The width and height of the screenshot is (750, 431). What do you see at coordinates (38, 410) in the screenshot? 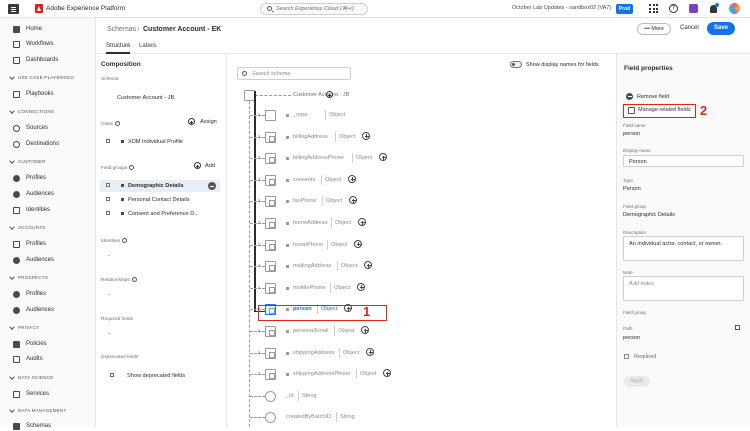
I see `sidebar-section-data-management: DATA MANAGEMENT` at bounding box center [38, 410].